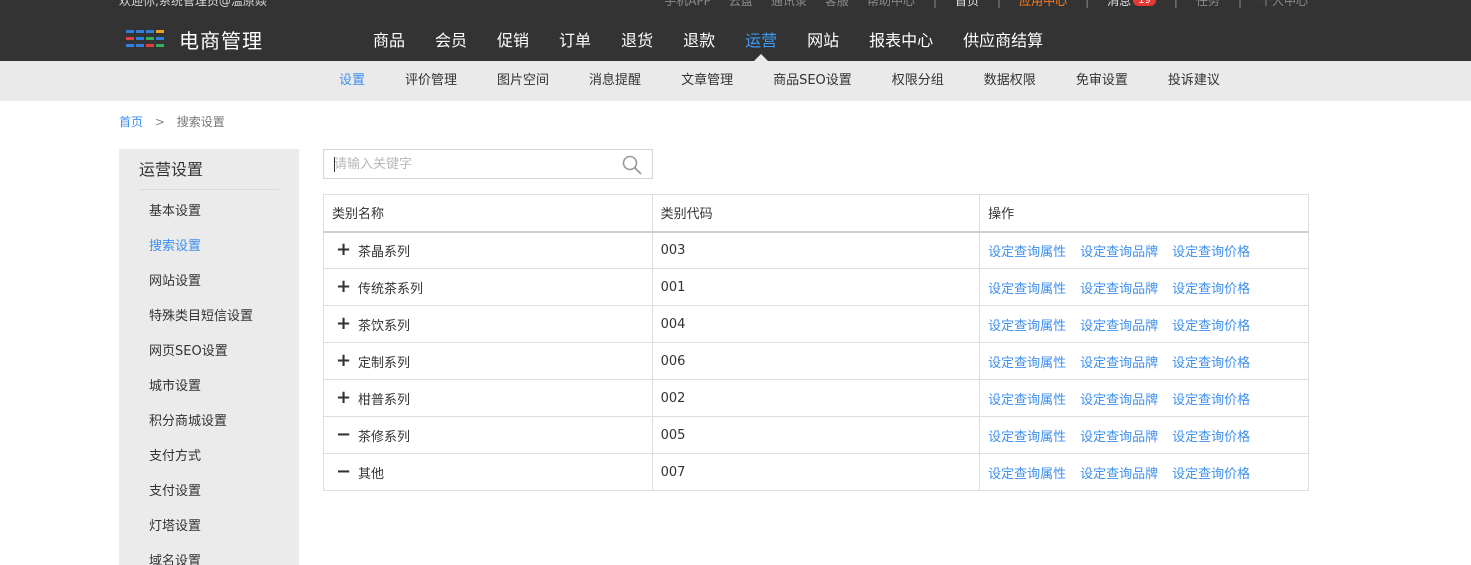 The width and height of the screenshot is (1471, 565). Describe the element at coordinates (632, 165) in the screenshot. I see `search-icon` at that location.